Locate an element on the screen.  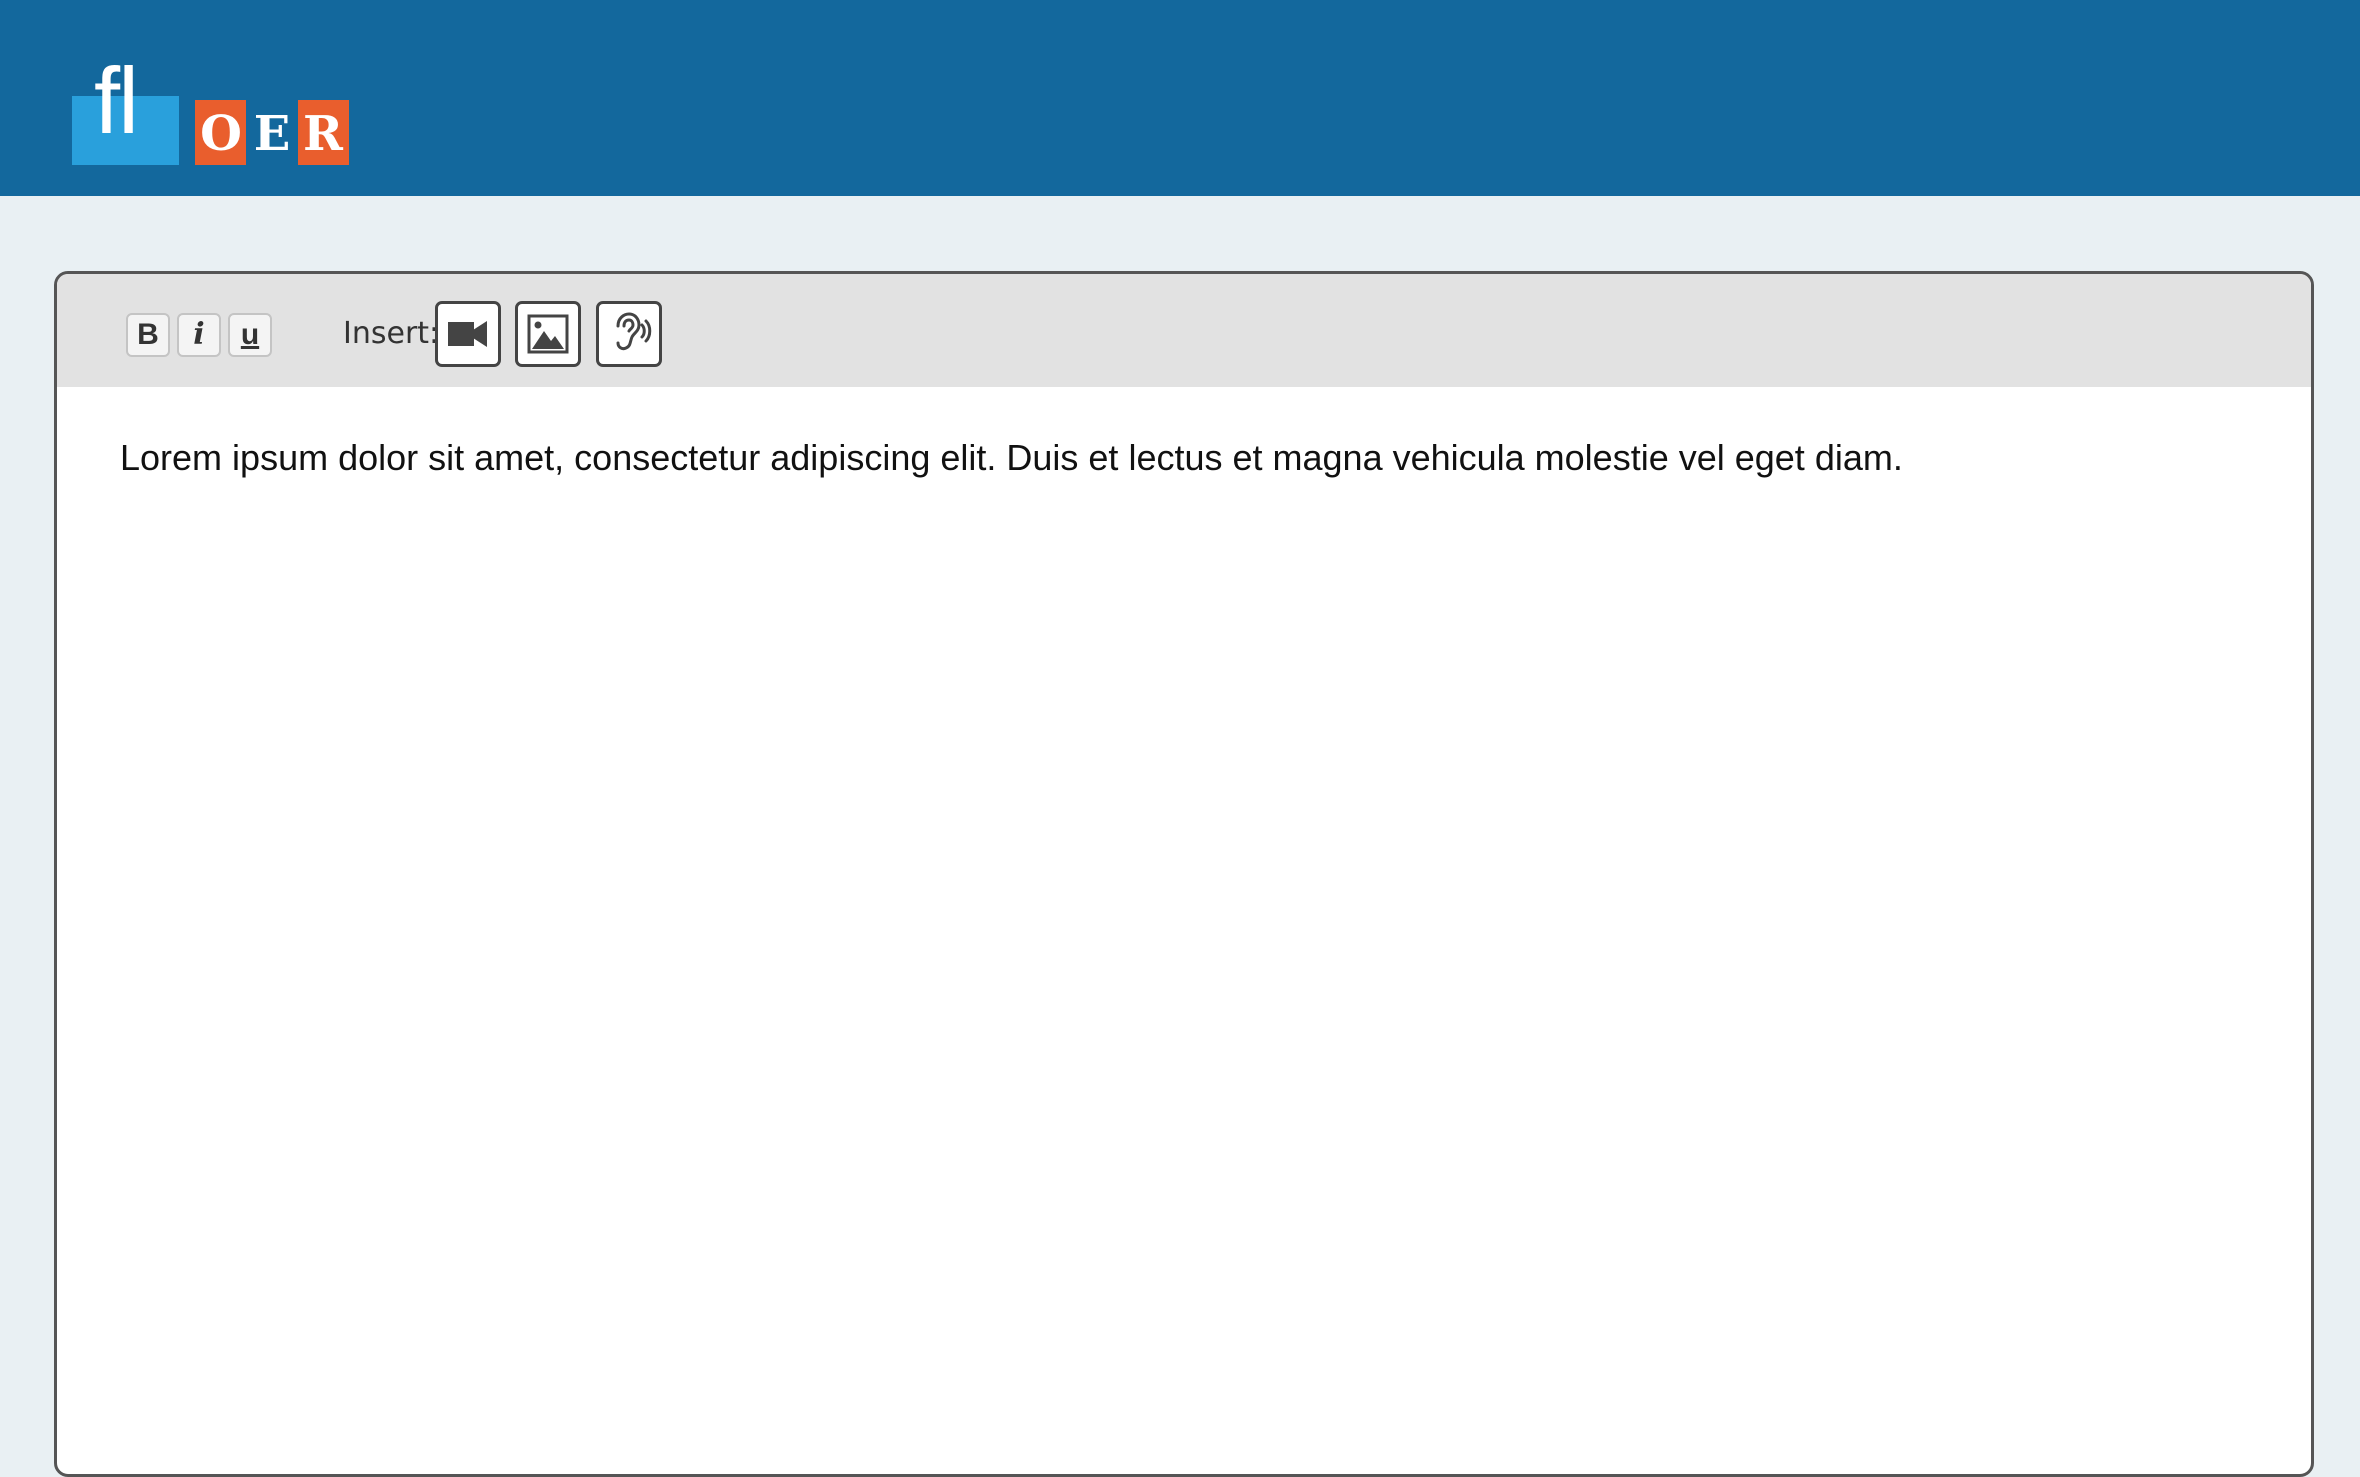
bold-button: B is located at coordinates (148, 335).